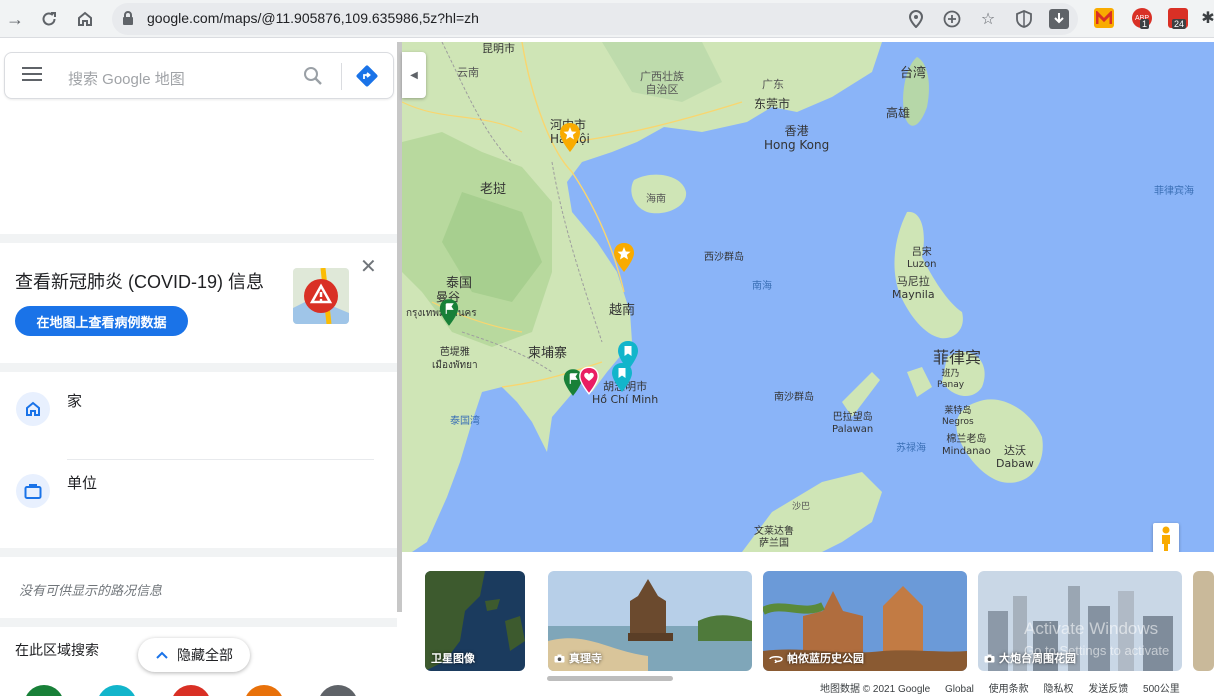  I want to click on download-icon, so click(1059, 19).